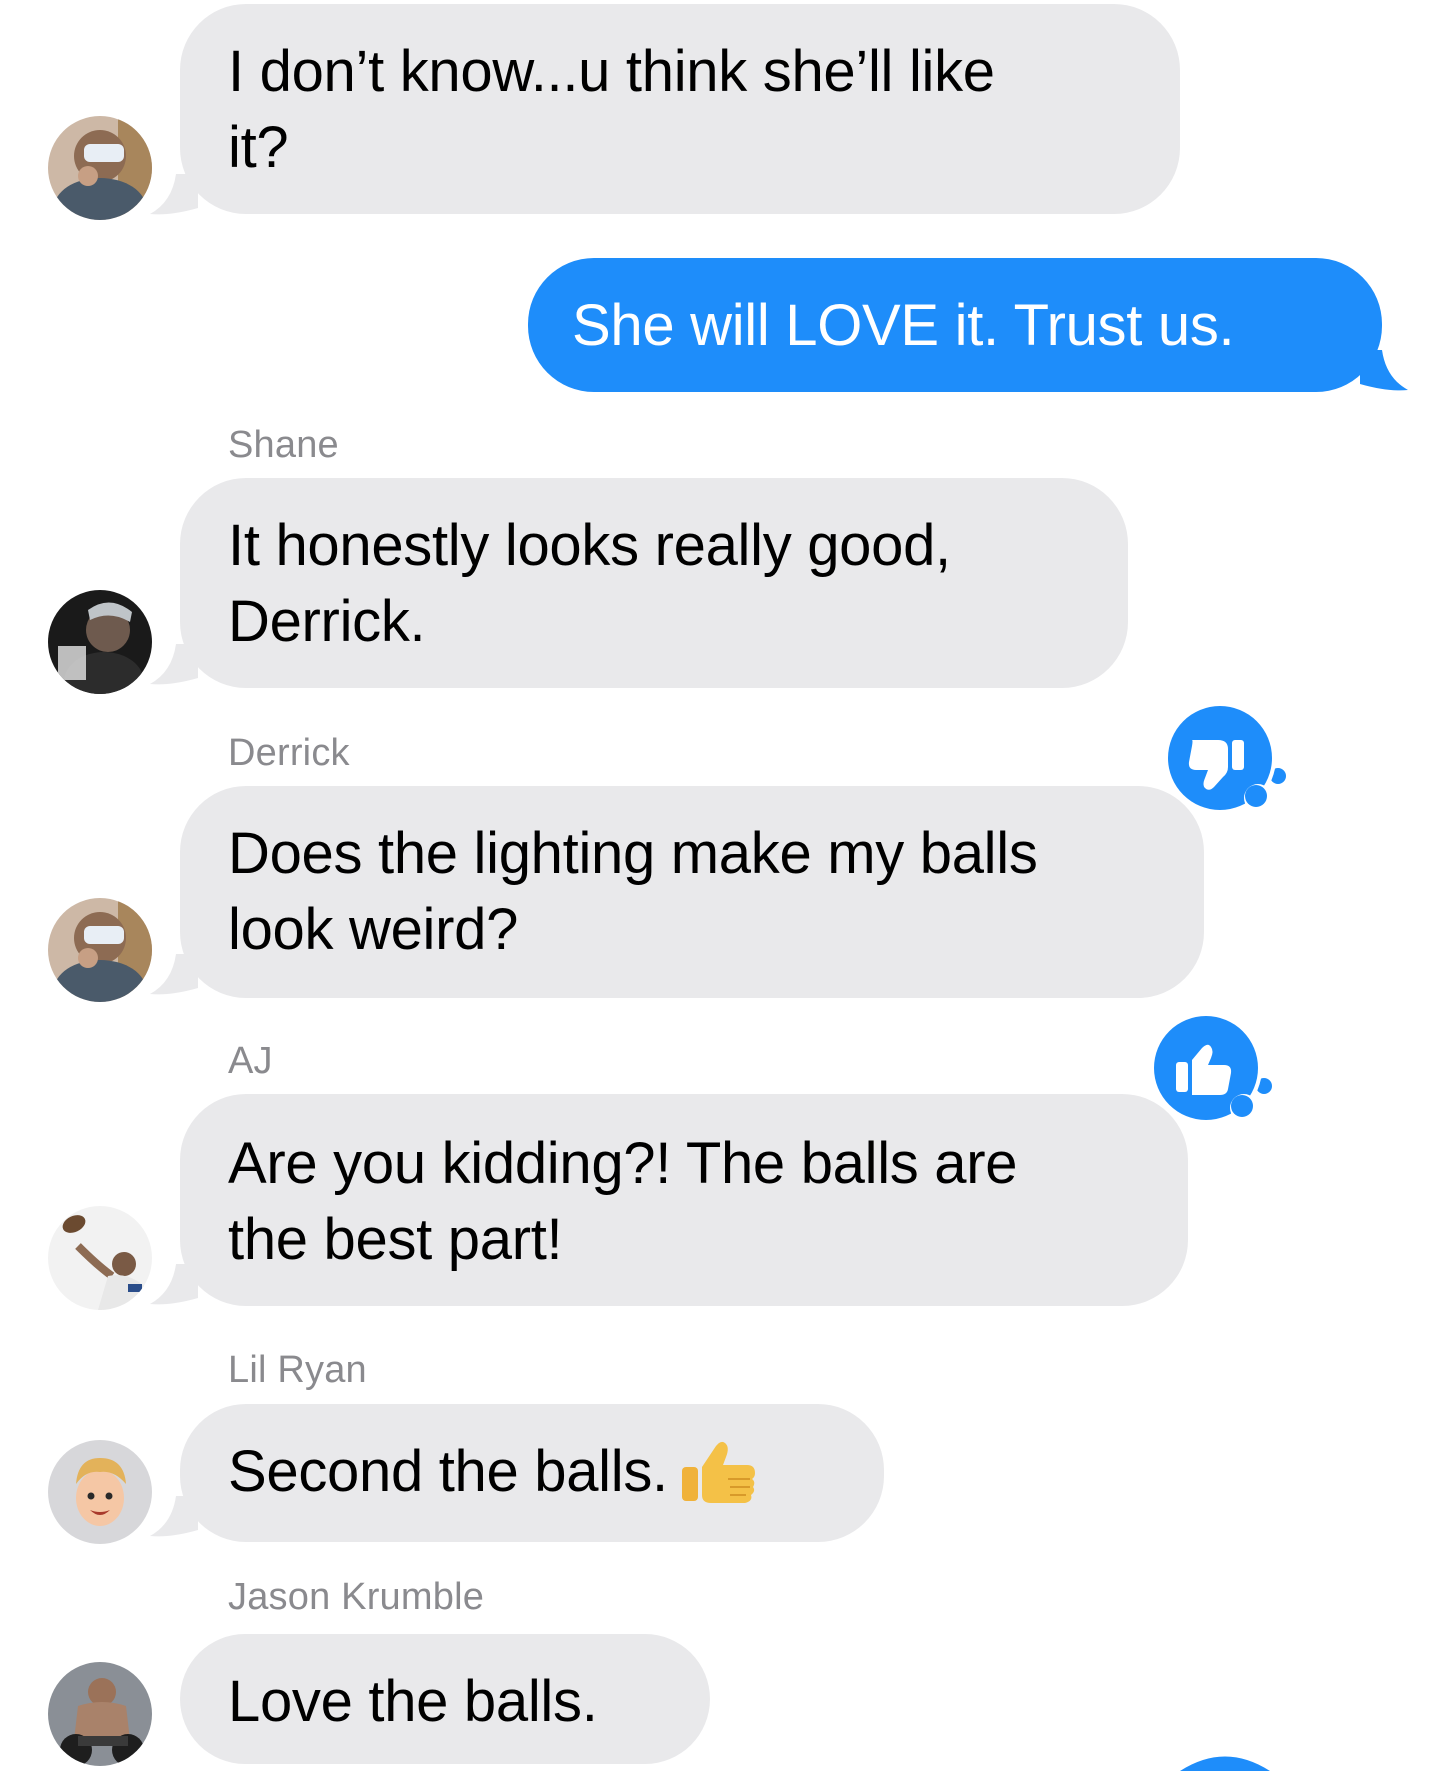 This screenshot has height=1771, width=1437. Describe the element at coordinates (413, 1701) in the screenshot. I see `message-text: Love the balls.` at that location.